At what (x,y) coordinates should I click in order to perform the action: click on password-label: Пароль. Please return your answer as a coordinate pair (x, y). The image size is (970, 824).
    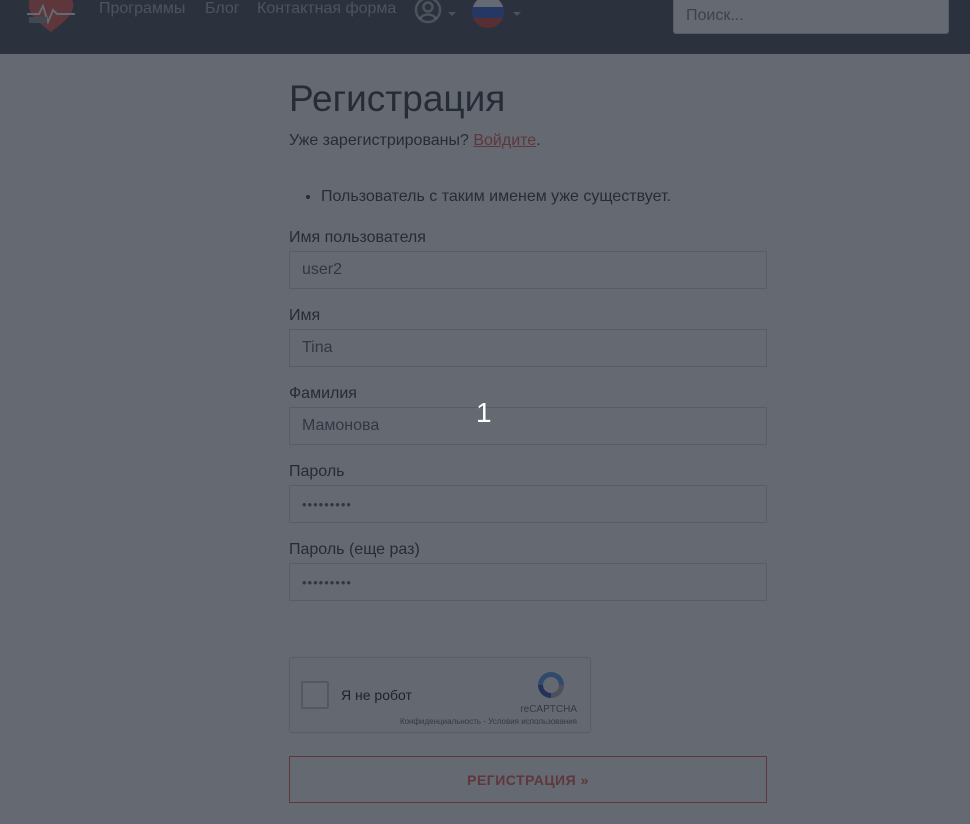
    Looking at the image, I should click on (317, 471).